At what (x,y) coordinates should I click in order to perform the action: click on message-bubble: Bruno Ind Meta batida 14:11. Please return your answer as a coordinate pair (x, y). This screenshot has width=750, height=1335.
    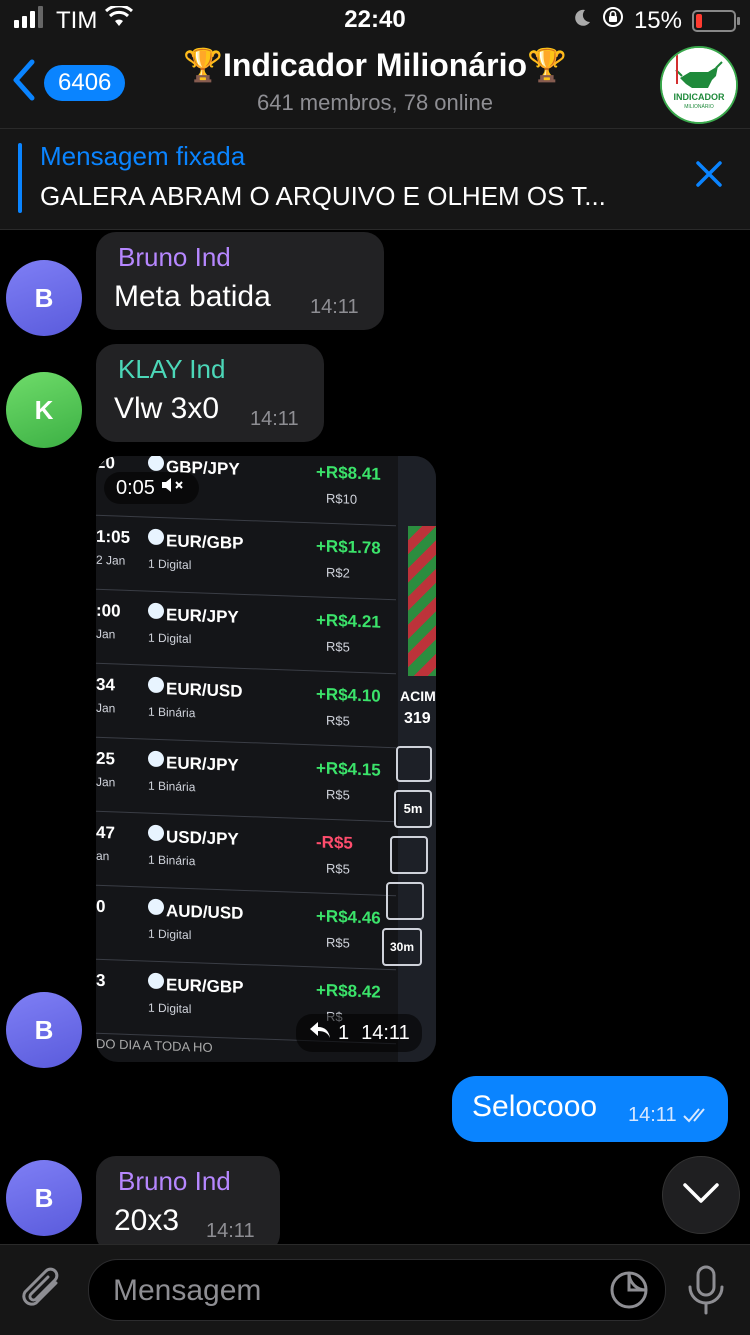
    Looking at the image, I should click on (240, 281).